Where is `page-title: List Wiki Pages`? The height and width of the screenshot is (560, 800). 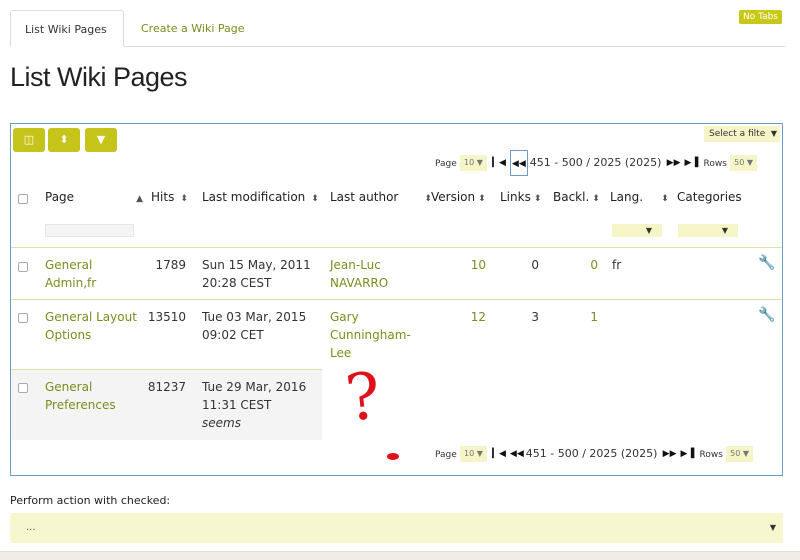
page-title: List Wiki Pages is located at coordinates (99, 77).